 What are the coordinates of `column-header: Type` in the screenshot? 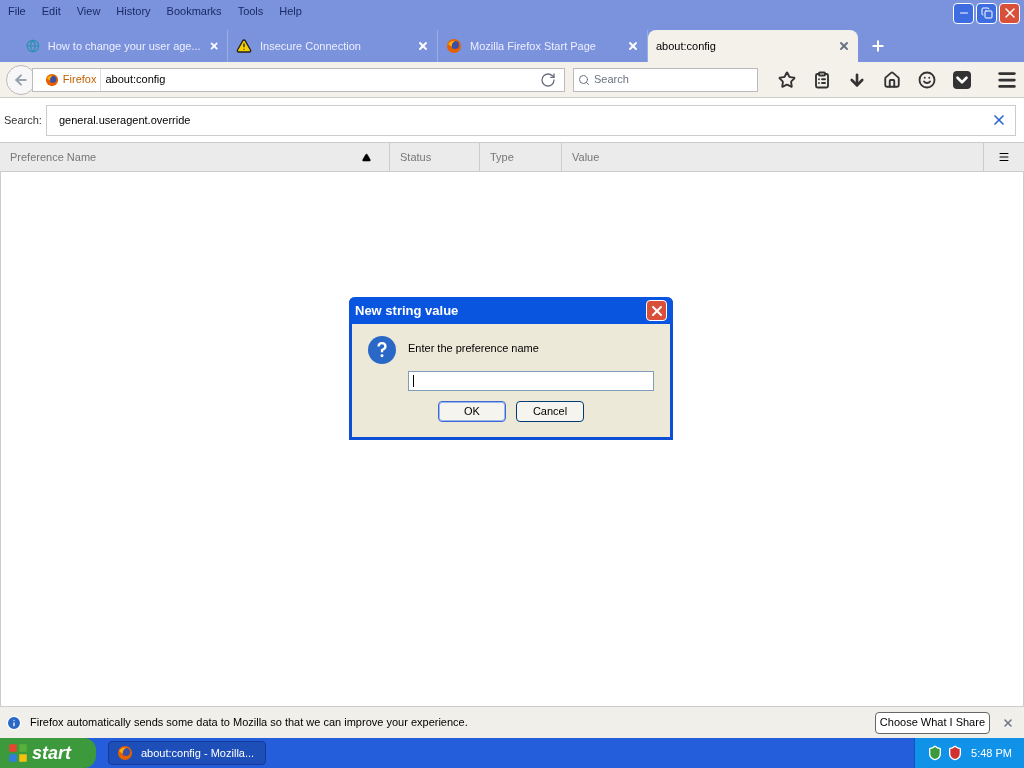 It's located at (521, 157).